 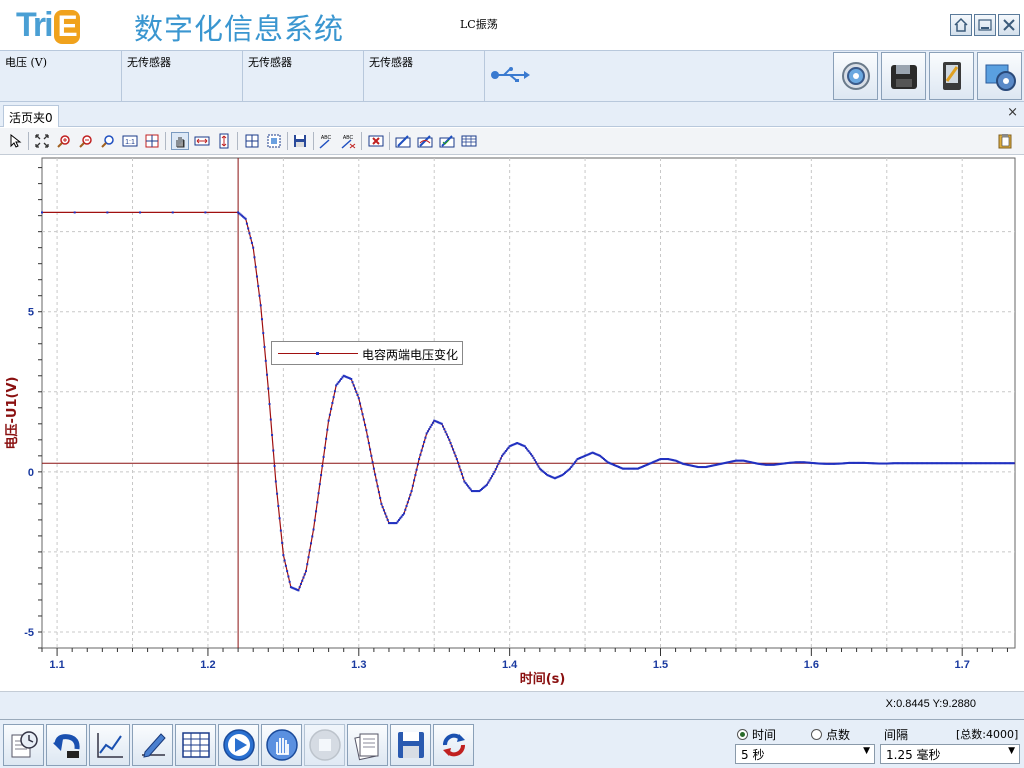 What do you see at coordinates (742, 734) in the screenshot?
I see `radio-time-indicator` at bounding box center [742, 734].